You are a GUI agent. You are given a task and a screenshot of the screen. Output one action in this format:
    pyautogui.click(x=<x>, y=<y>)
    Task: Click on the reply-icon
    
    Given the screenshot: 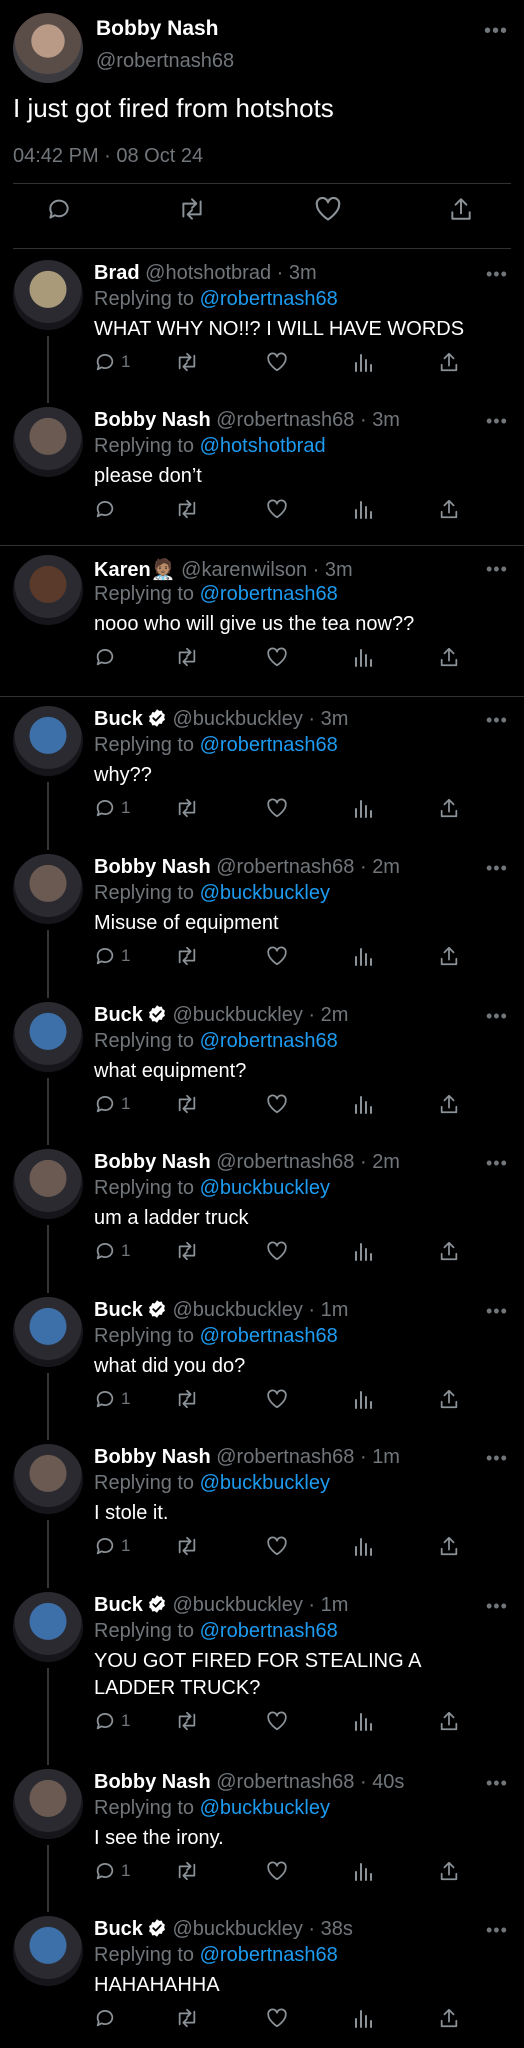 What is the action you would take?
    pyautogui.click(x=62, y=212)
    